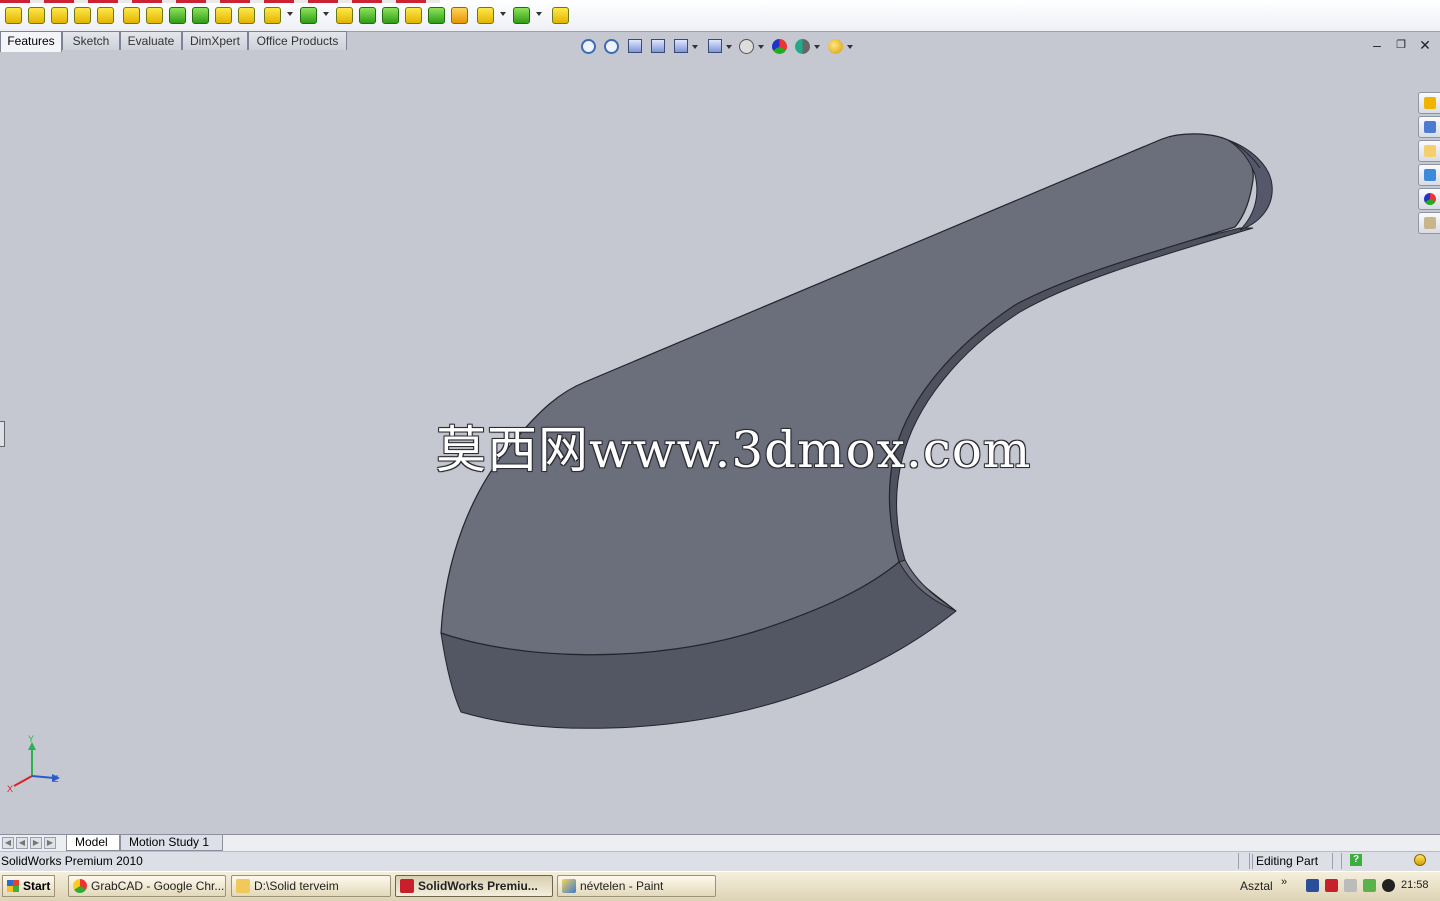 The image size is (1440, 901). I want to click on shell-dropdown-icon, so click(290, 14).